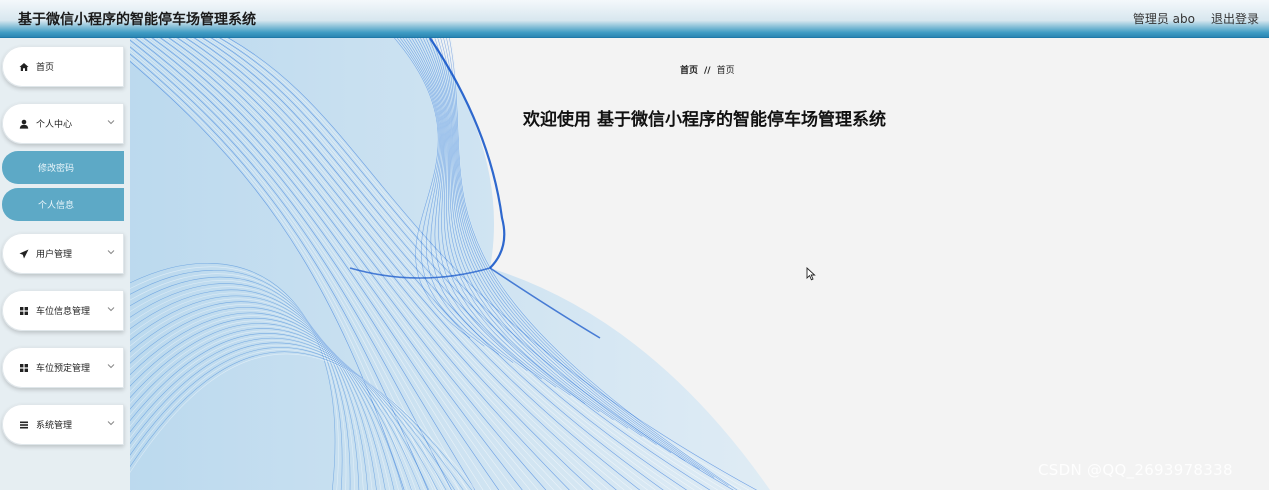 The width and height of the screenshot is (1269, 490). What do you see at coordinates (1235, 18) in the screenshot?
I see `logout-link: 退出登录` at bounding box center [1235, 18].